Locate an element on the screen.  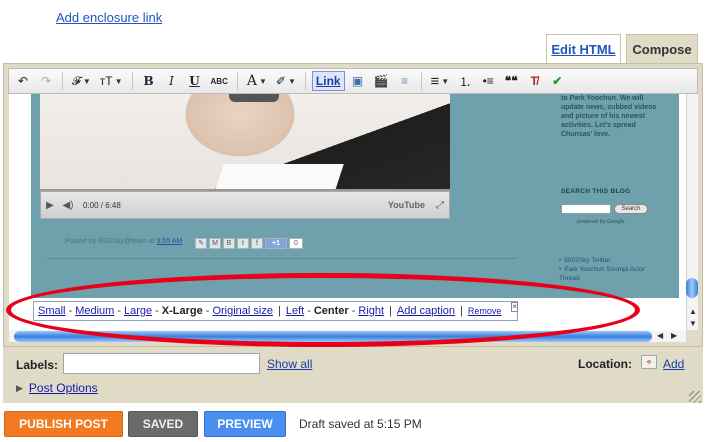
add-location-link: Add is located at coordinates (673, 364).